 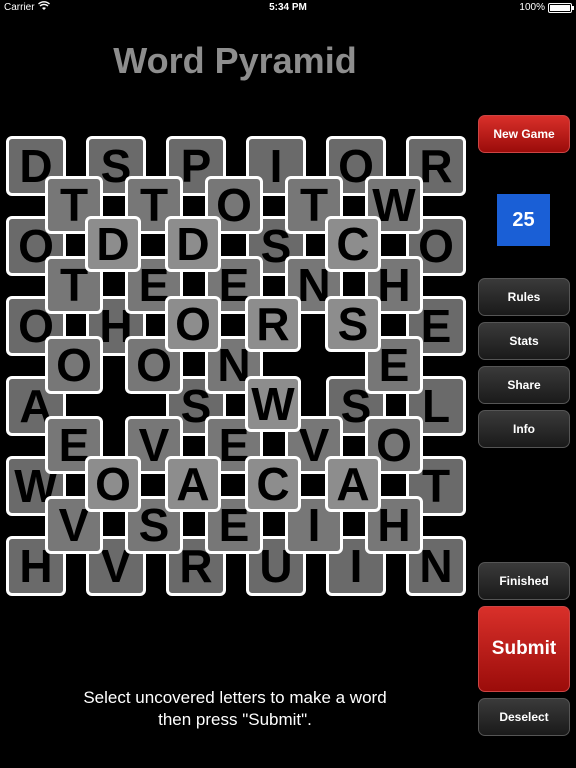 I want to click on info-button: Info, so click(x=524, y=429).